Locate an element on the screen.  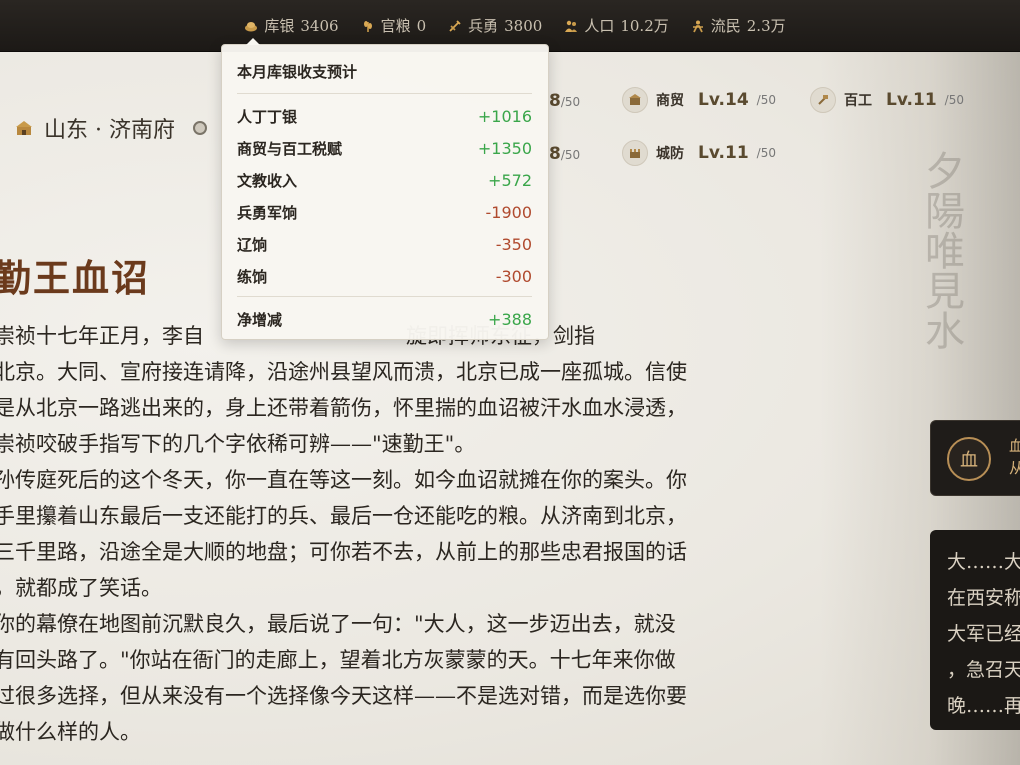
building-defense: 城防 Lv.11/50 is located at coordinates (699, 153).